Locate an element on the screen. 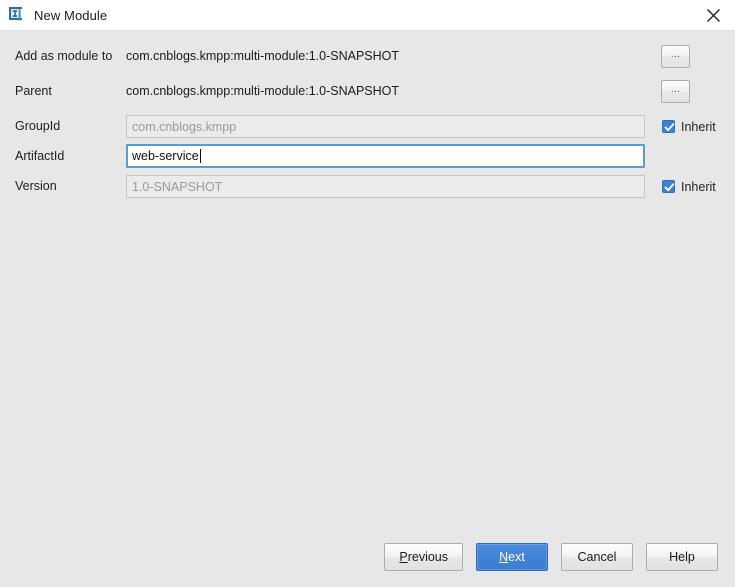  label-version: Version is located at coordinates (36, 186).